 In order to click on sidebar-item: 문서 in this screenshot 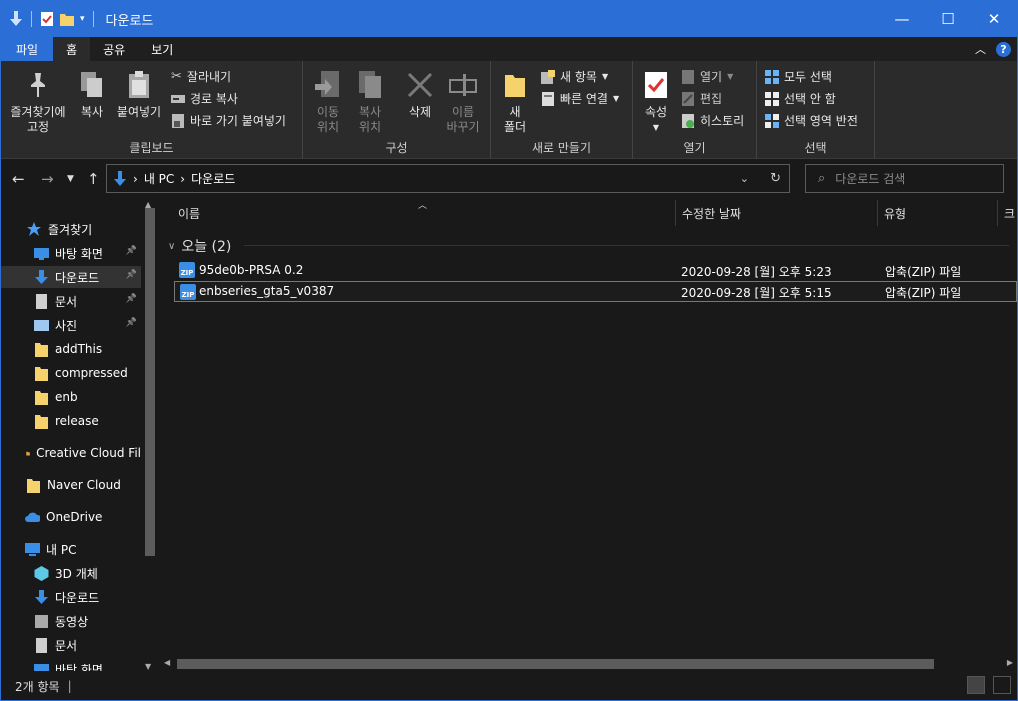, I will do `click(71, 645)`.